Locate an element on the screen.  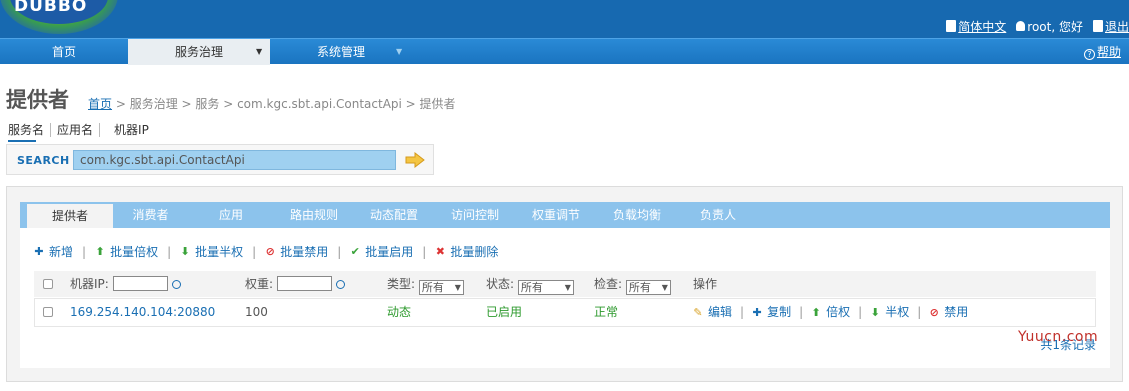
search-tab-ip: 机器IP is located at coordinates (127, 130).